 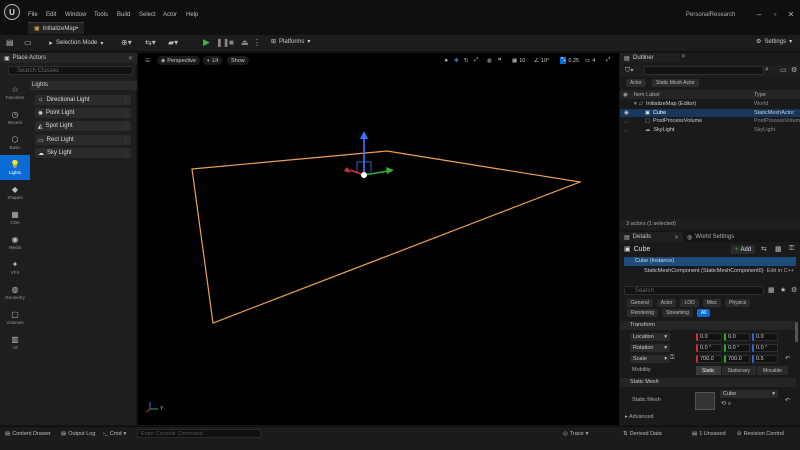 I want to click on category-shapes: ◆ Shapes, so click(x=15, y=192).